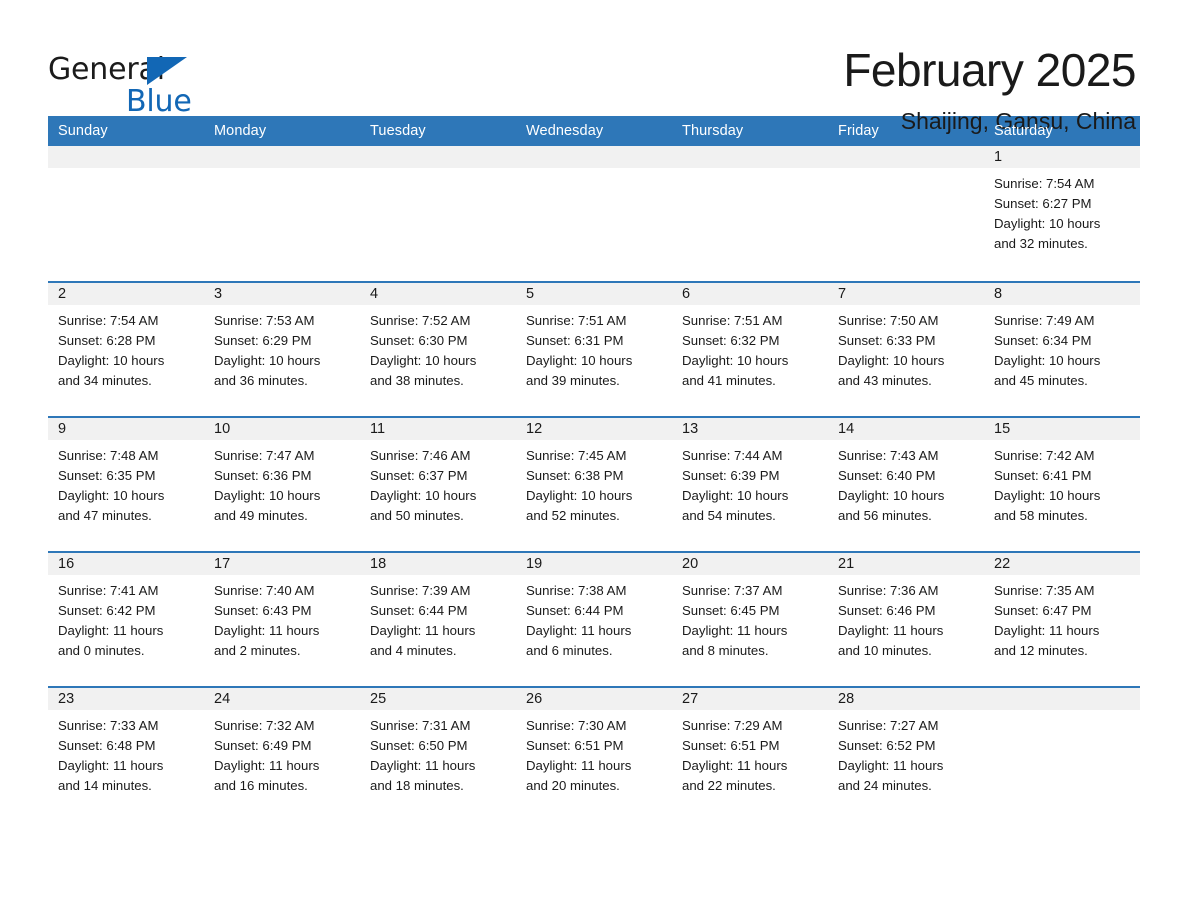 The image size is (1188, 918). I want to click on day-number-band: 4, so click(438, 294).